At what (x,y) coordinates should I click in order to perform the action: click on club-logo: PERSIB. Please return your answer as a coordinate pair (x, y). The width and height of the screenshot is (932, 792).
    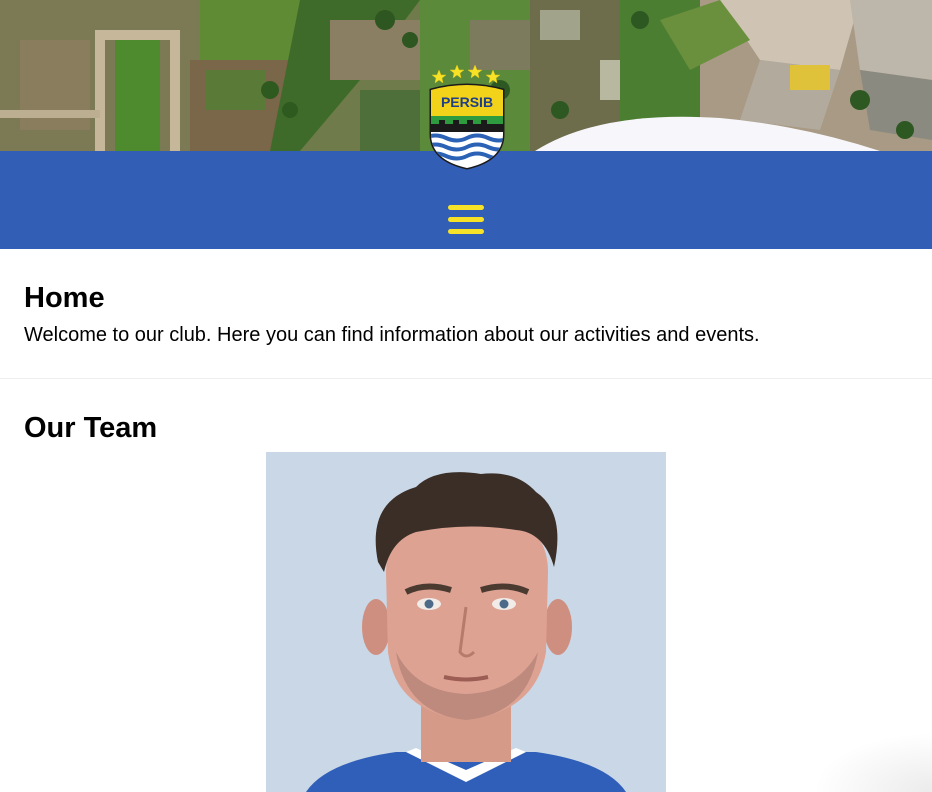
    Looking at the image, I should click on (467, 117).